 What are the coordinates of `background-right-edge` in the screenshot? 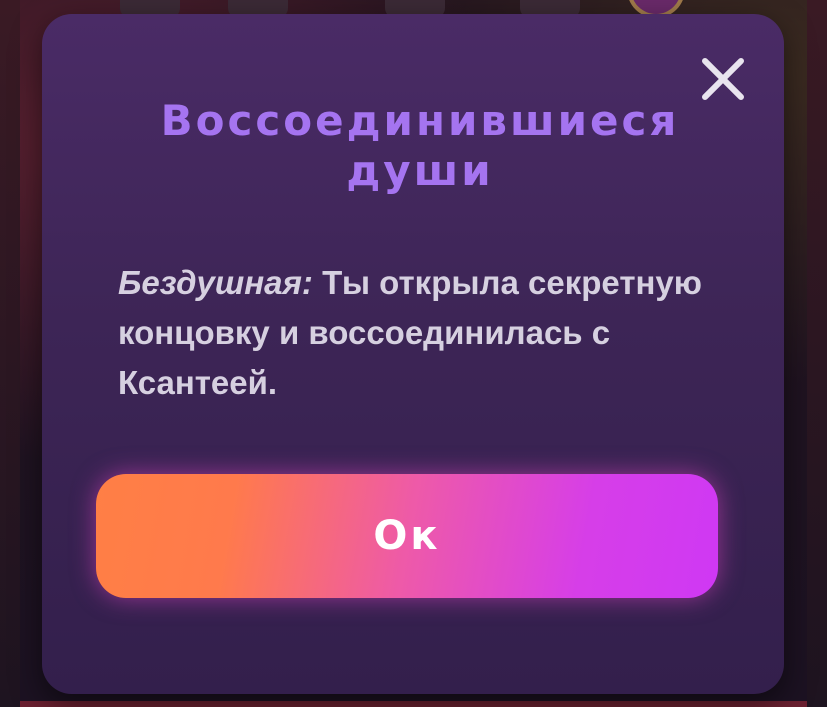 It's located at (817, 353).